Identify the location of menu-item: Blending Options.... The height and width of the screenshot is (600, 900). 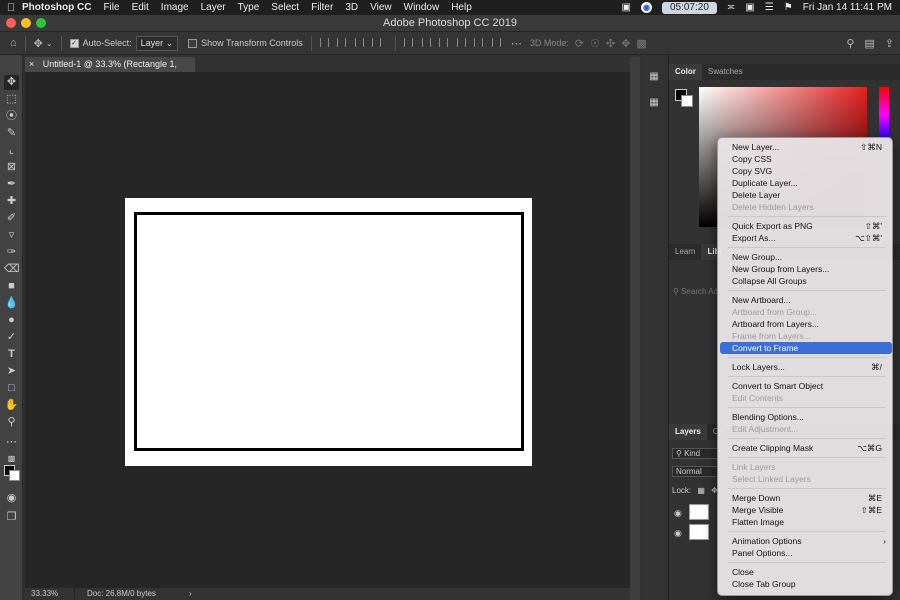
(806, 417).